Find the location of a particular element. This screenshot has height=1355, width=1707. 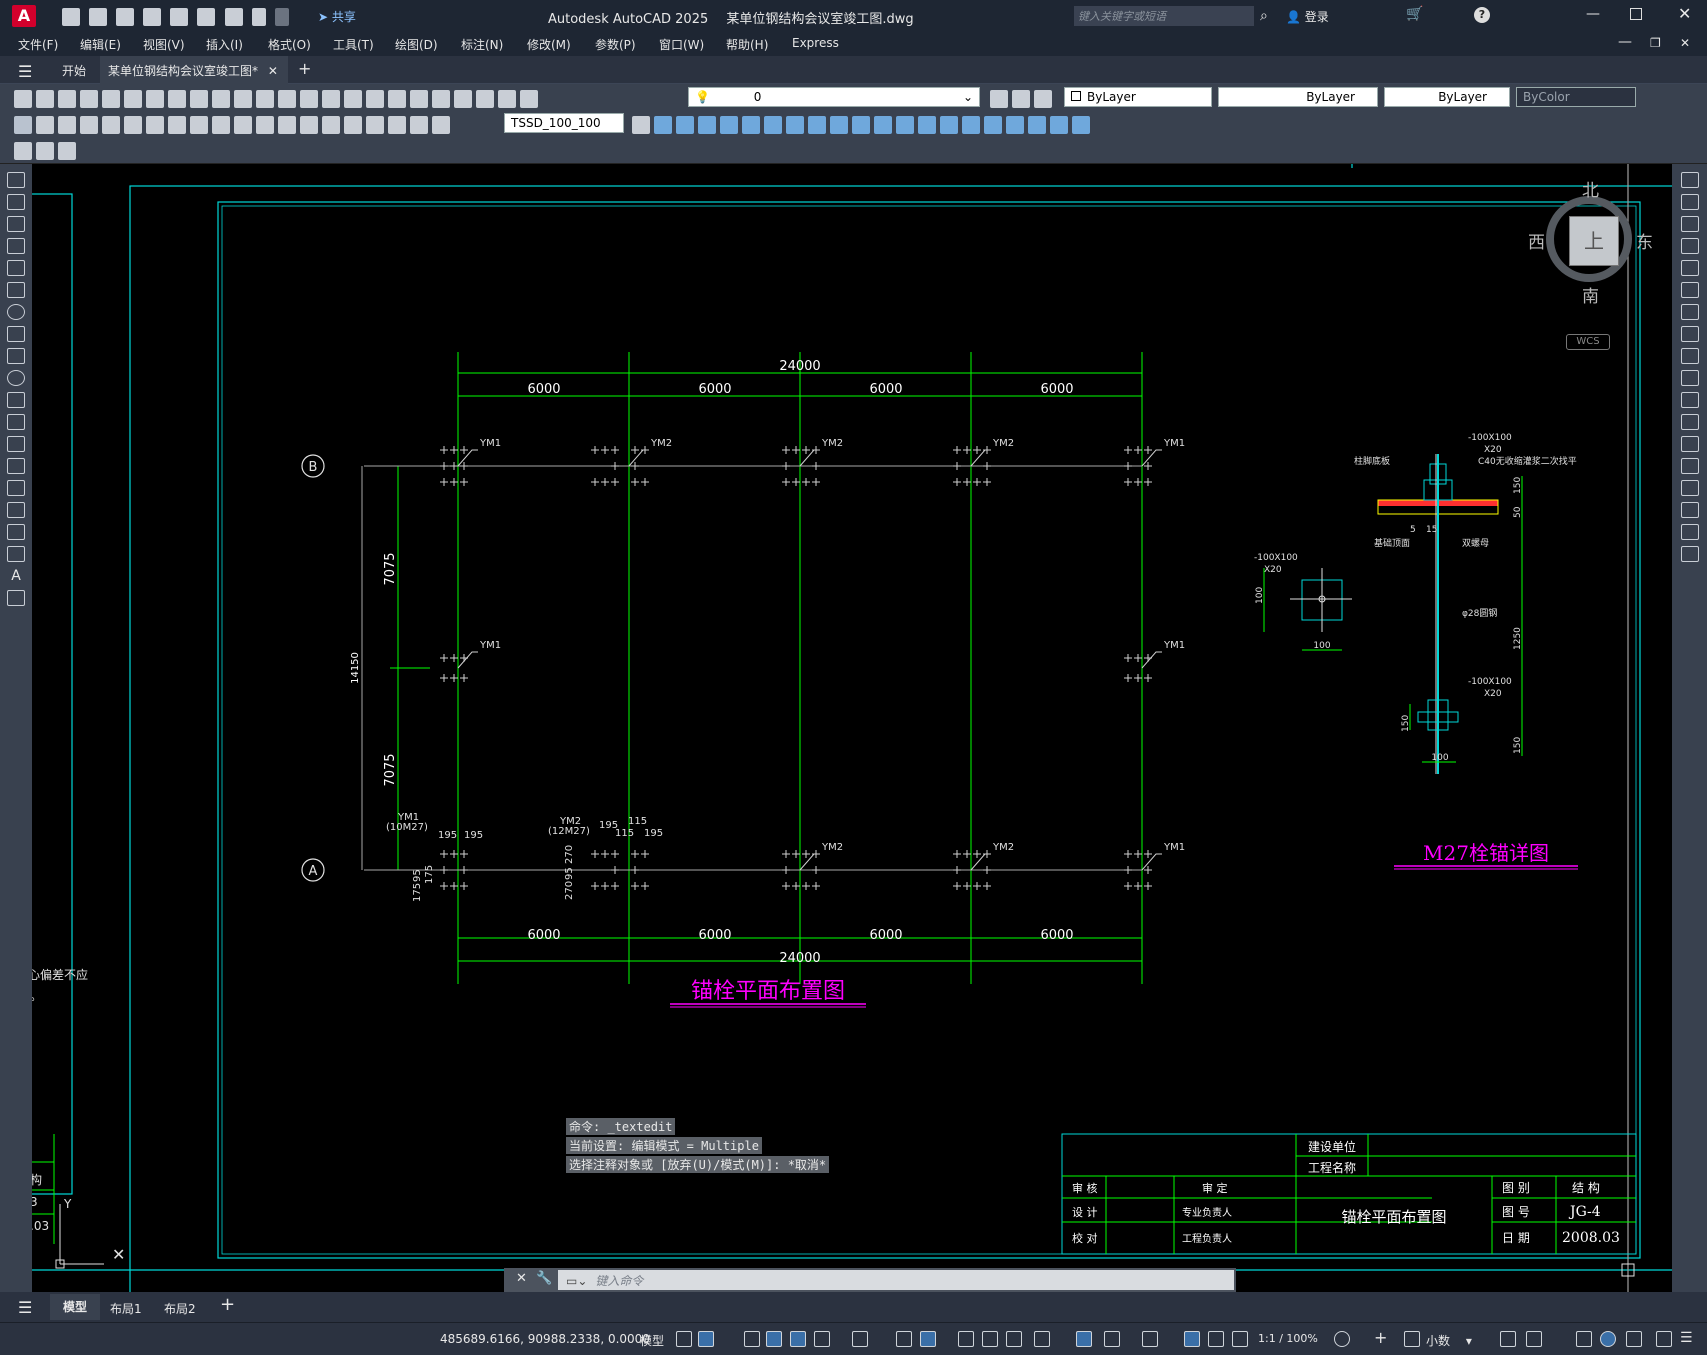

layer-state-icon is located at coordinates (1043, 98).